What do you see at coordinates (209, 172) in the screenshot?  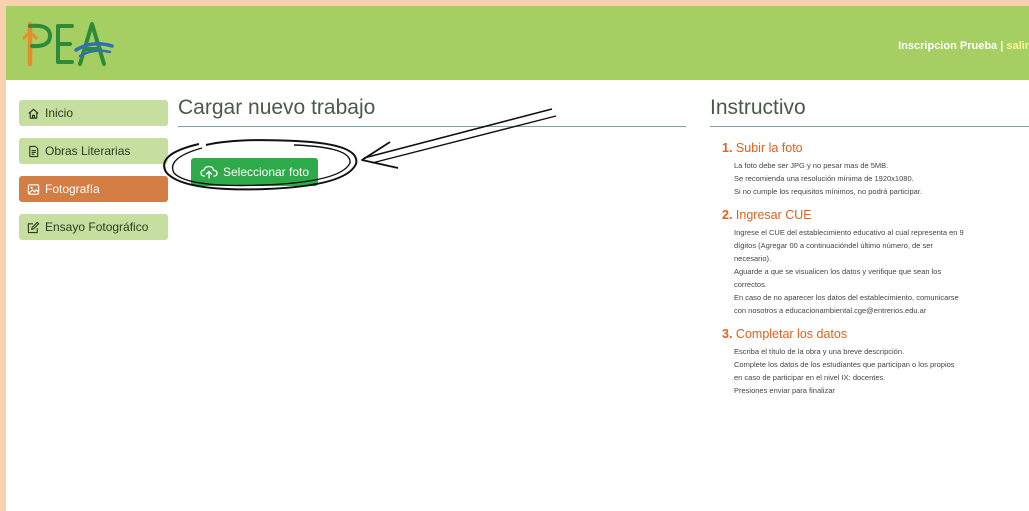 I see `cloud-upload-icon` at bounding box center [209, 172].